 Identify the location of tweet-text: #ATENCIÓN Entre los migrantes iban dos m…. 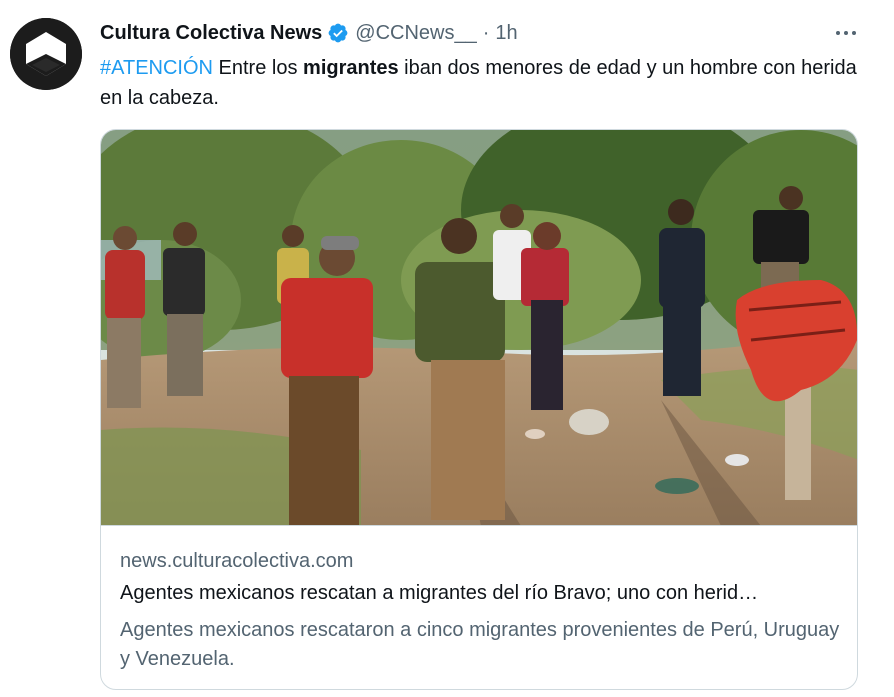
(480, 83).